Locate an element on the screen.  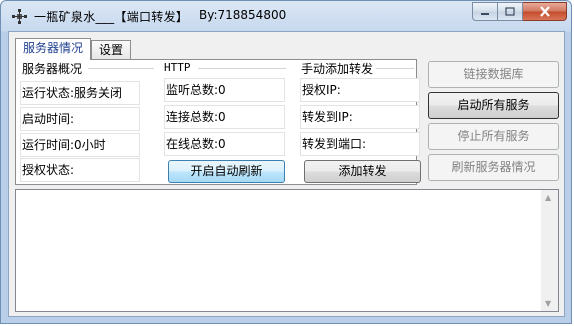
maximize-button is located at coordinates (510, 11).